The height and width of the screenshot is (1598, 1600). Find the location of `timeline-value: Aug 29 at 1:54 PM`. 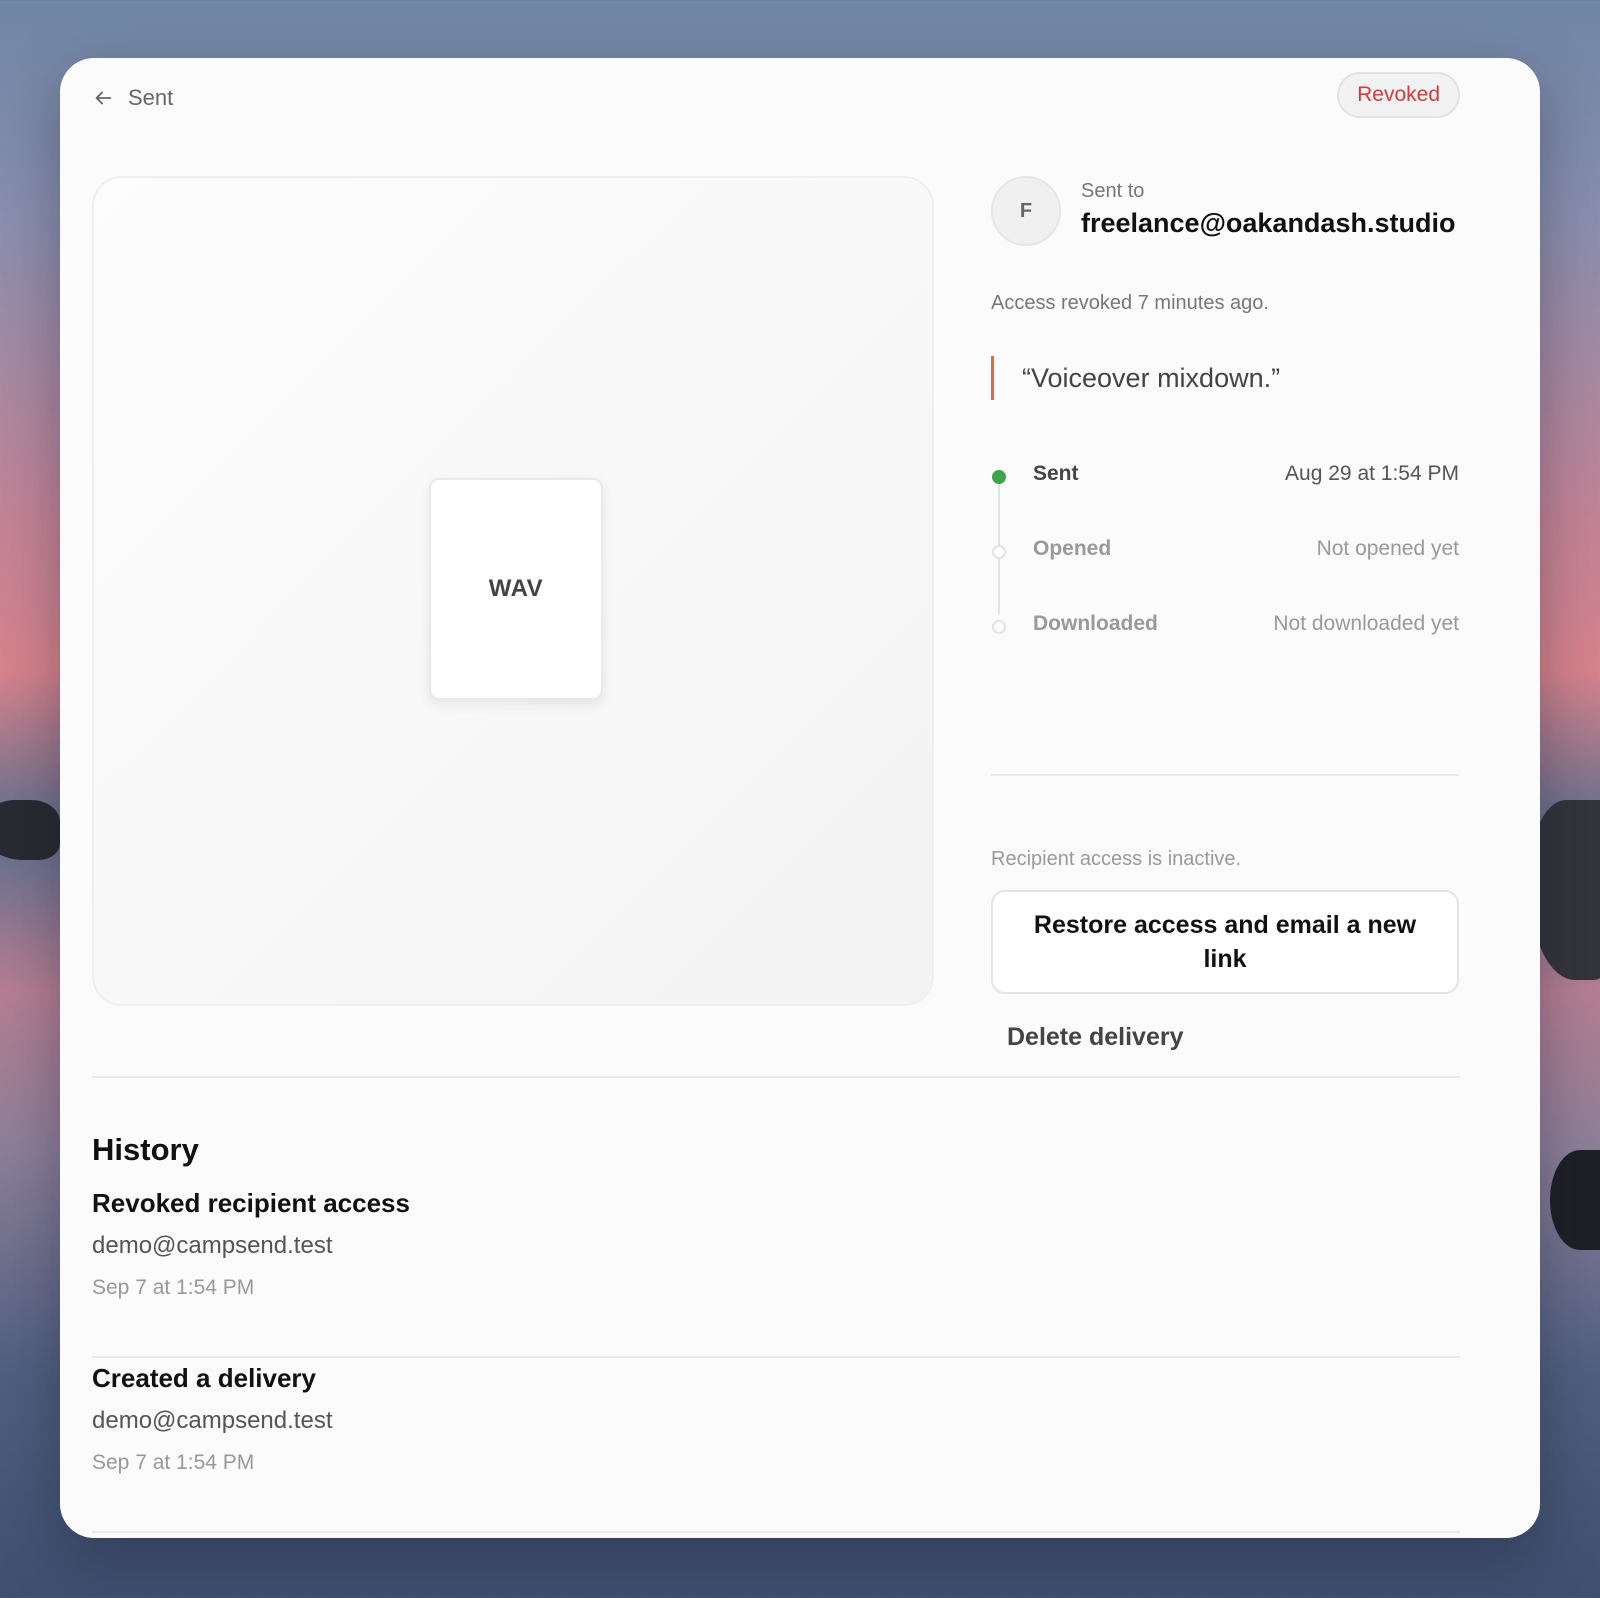

timeline-value: Aug 29 at 1:54 PM is located at coordinates (1372, 473).